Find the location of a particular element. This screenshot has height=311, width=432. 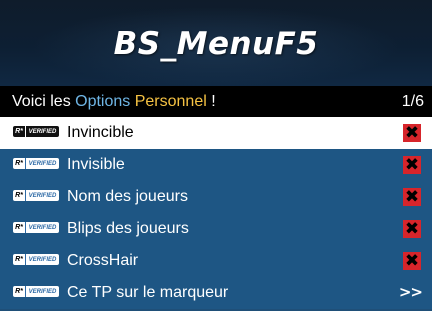

menu-title: BS_MenuF5 is located at coordinates (216, 44).